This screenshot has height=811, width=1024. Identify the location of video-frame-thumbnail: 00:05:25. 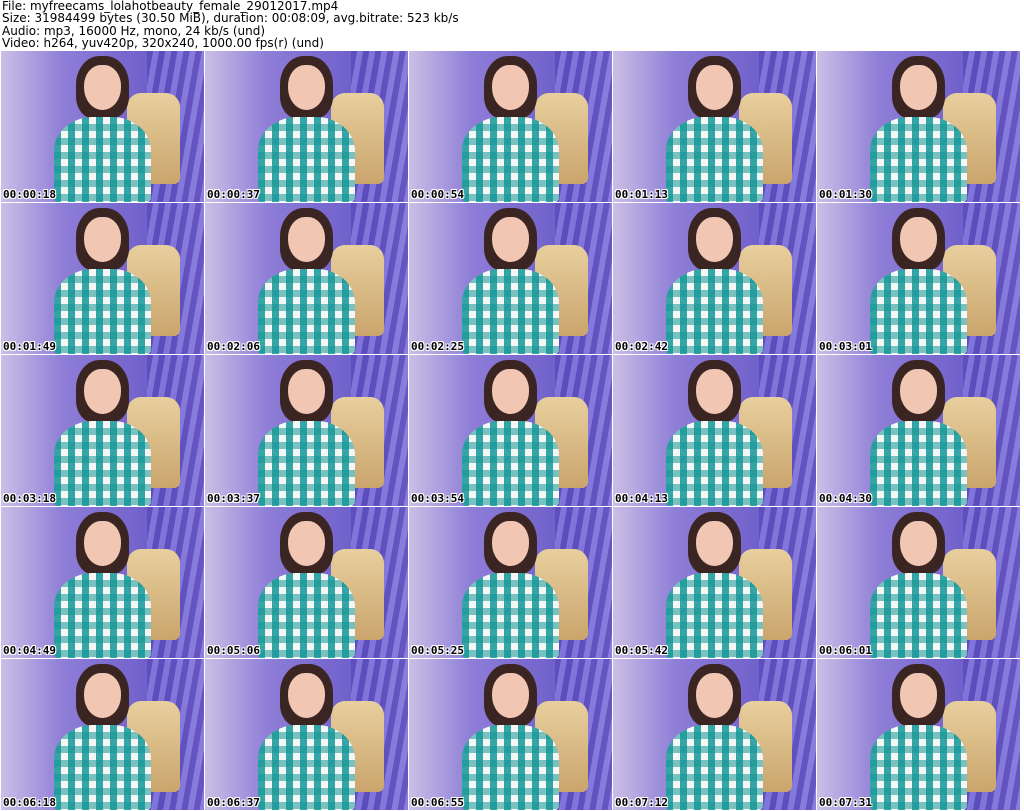
(510, 582).